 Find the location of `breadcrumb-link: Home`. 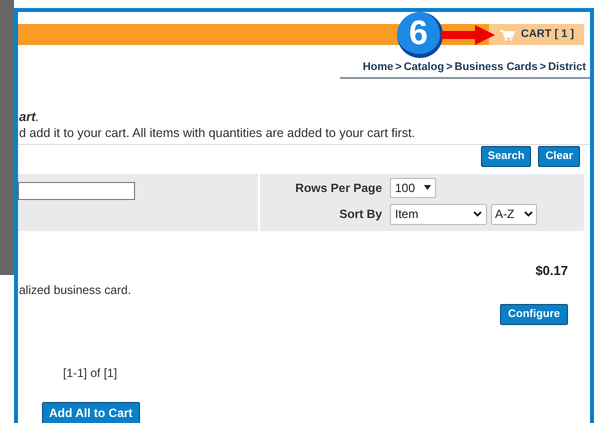

breadcrumb-link: Home is located at coordinates (378, 67).